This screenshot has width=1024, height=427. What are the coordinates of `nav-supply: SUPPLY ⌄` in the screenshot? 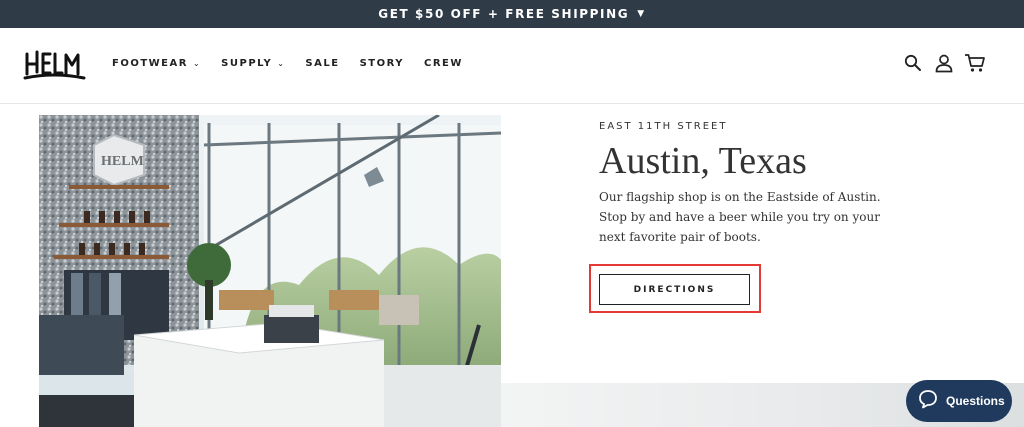 It's located at (253, 63).